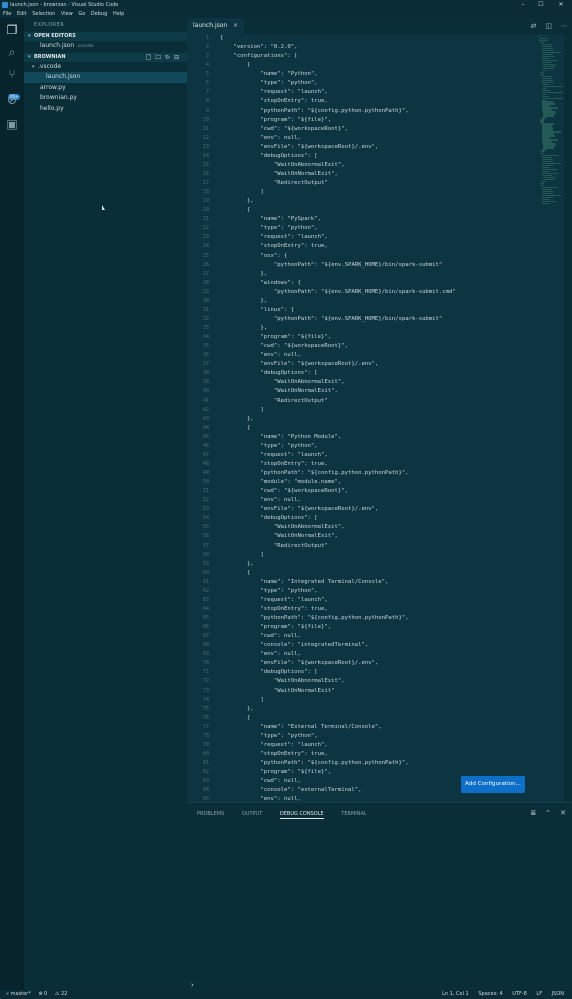 The height and width of the screenshot is (999, 572). What do you see at coordinates (338, 437) in the screenshot?
I see `code-line: "name": "Python Module",` at bounding box center [338, 437].